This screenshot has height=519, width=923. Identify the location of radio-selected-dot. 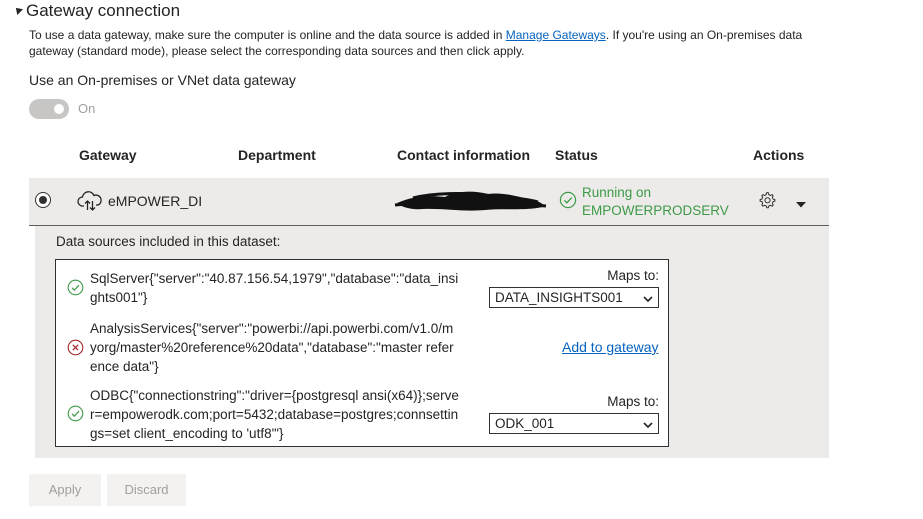
(43, 200).